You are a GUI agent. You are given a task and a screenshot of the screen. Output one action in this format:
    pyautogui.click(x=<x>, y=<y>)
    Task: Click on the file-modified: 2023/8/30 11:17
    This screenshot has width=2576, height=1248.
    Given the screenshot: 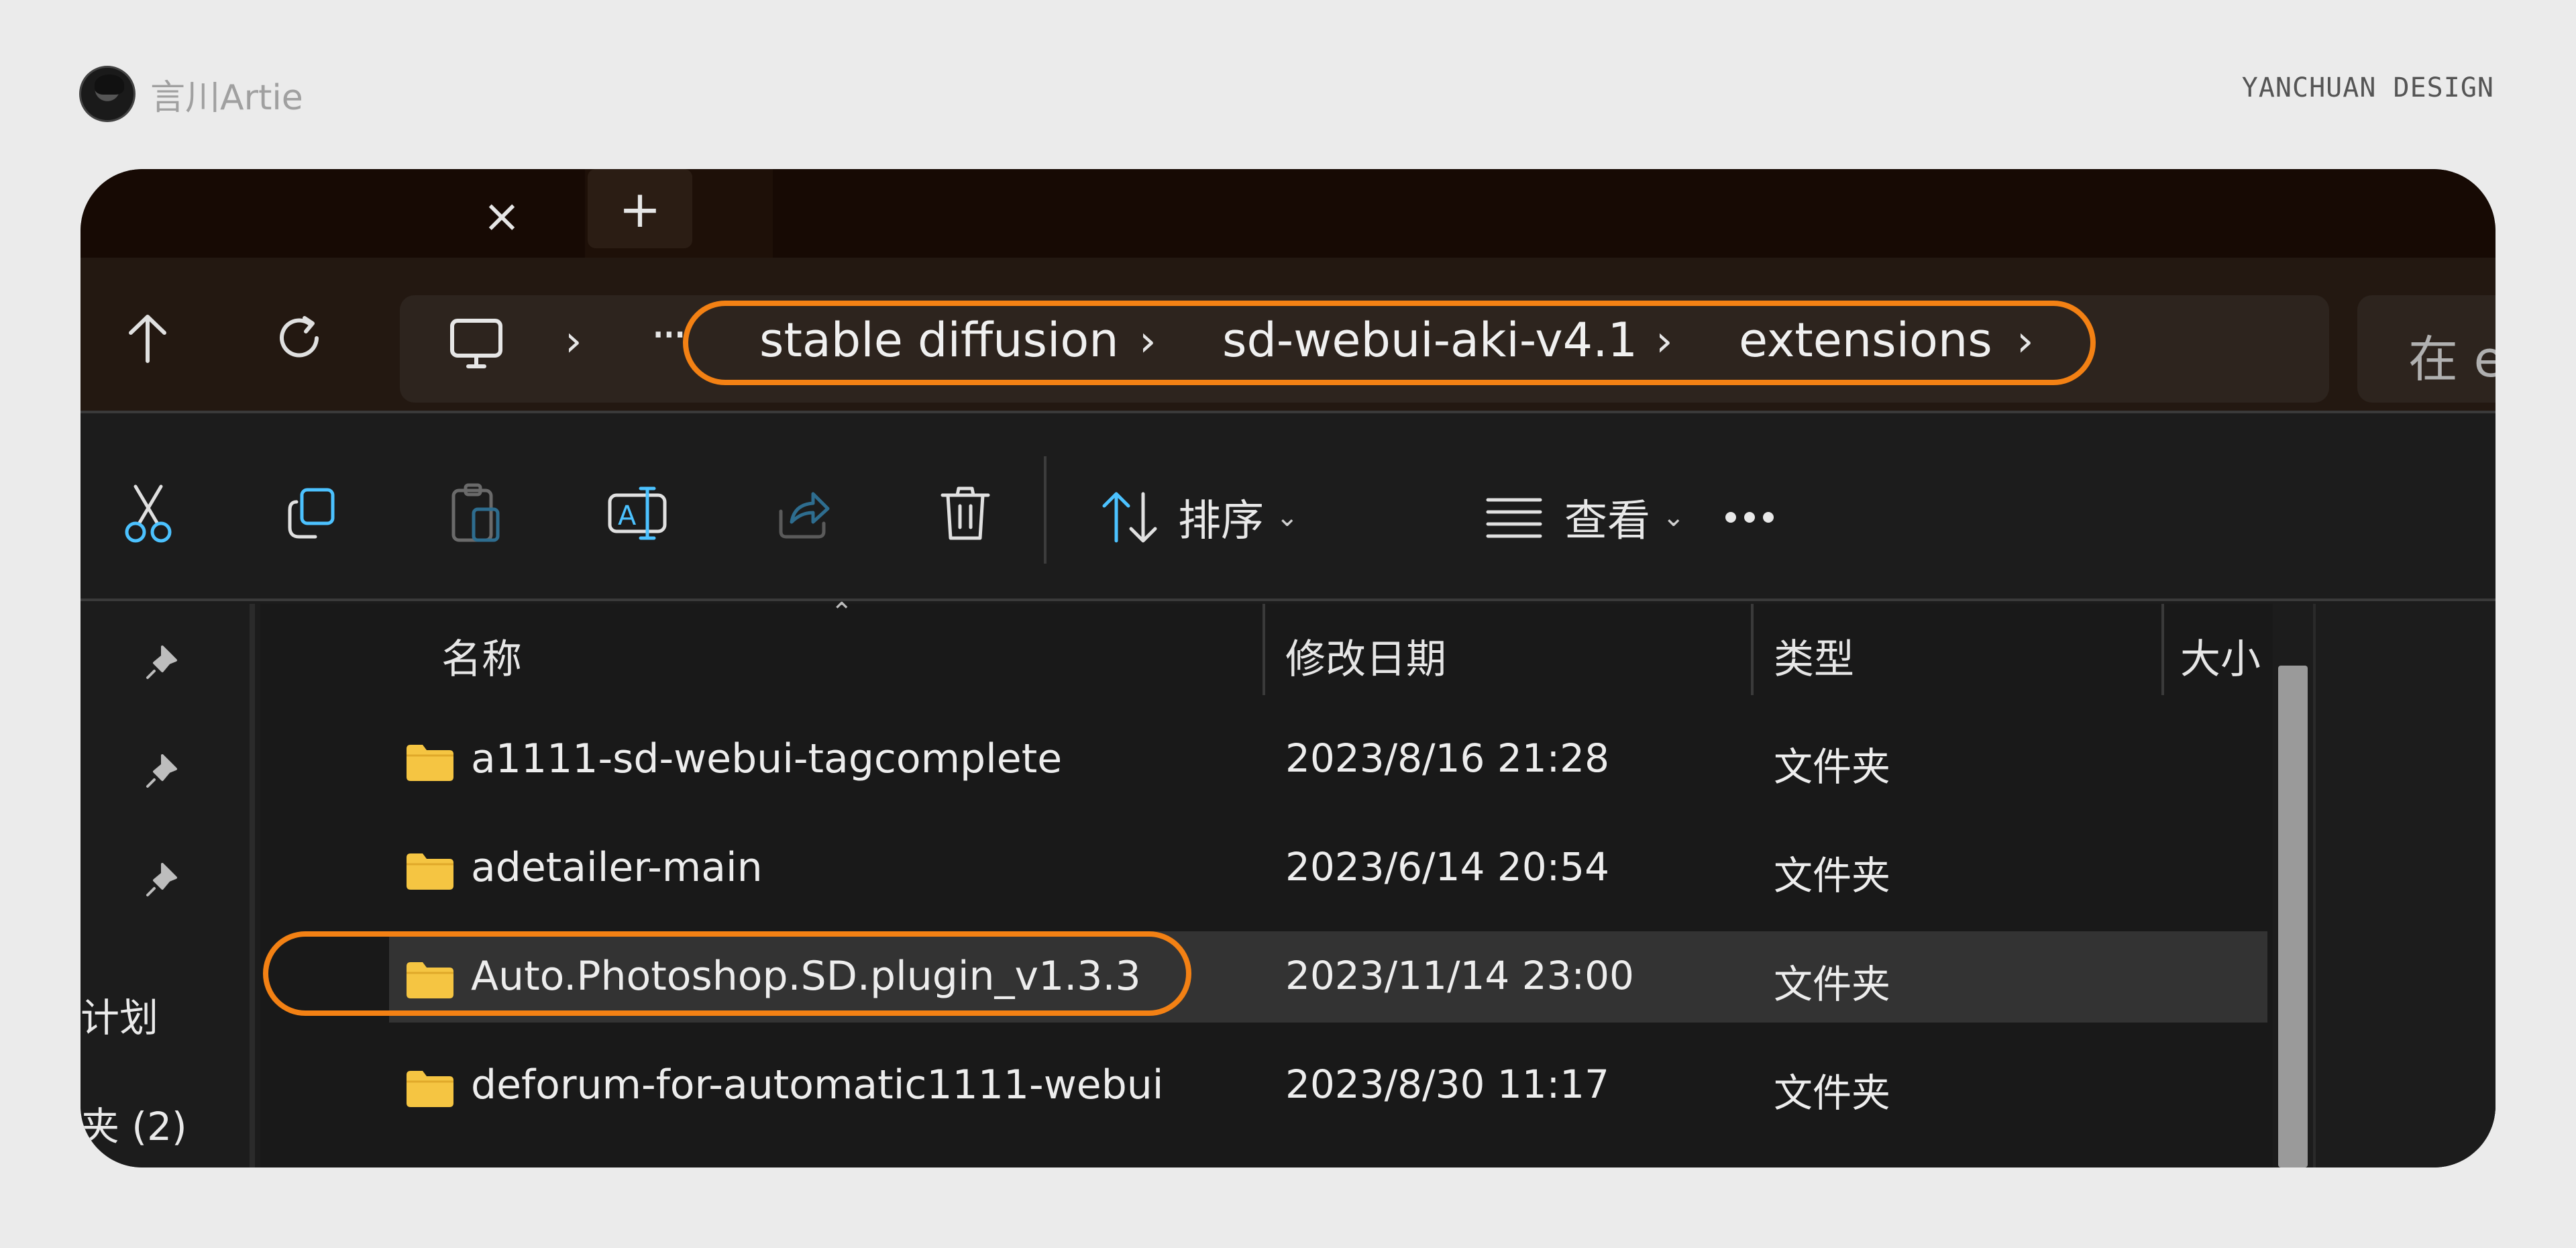 What is the action you would take?
    pyautogui.click(x=1447, y=1084)
    